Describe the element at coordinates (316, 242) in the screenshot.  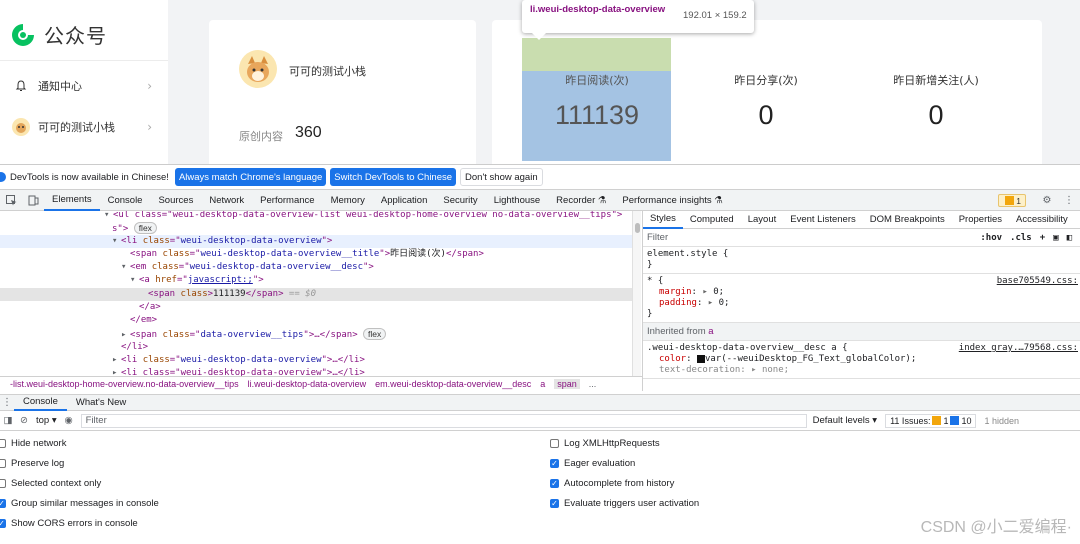
I see `dom-node-li: ▾ <li class="weui-desktop-data-overview">` at that location.